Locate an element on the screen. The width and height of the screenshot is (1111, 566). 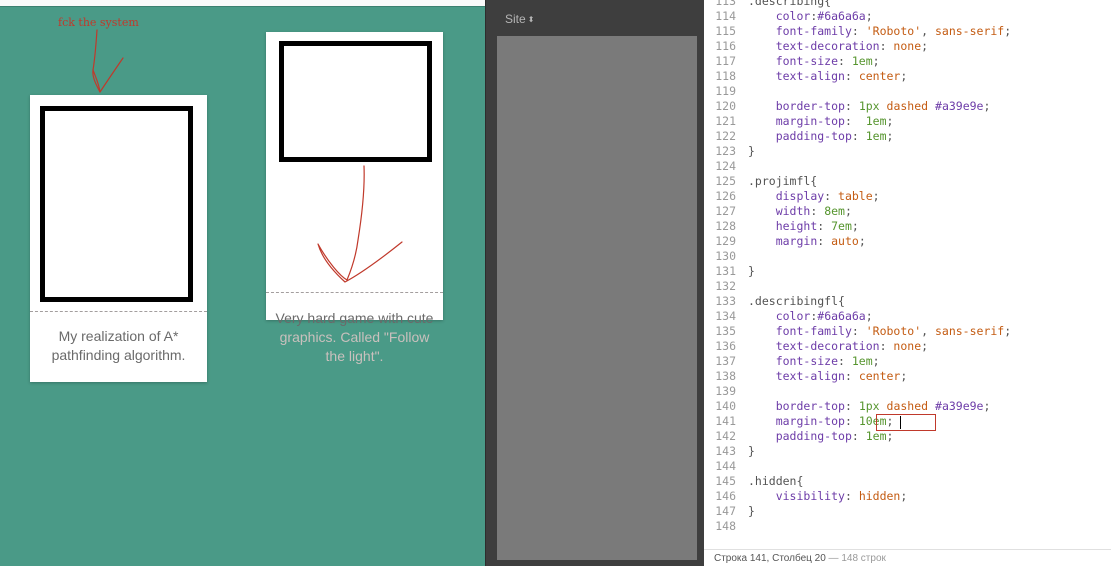
code-token: text-decoration is located at coordinates (827, 346).